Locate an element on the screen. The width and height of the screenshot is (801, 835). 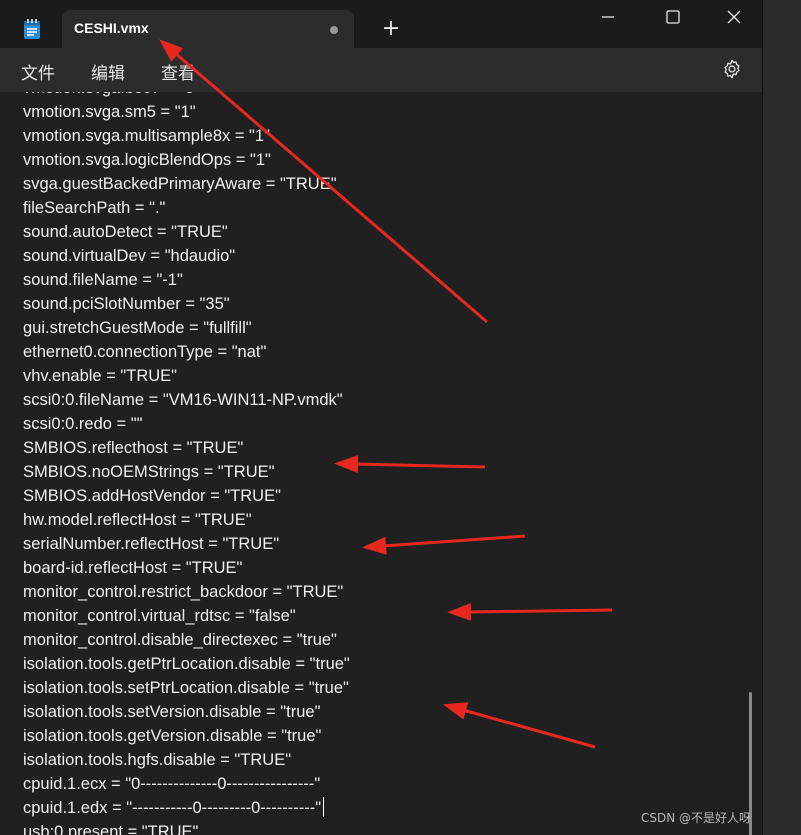
editor-line: sound.fileName = "-1" is located at coordinates (103, 280).